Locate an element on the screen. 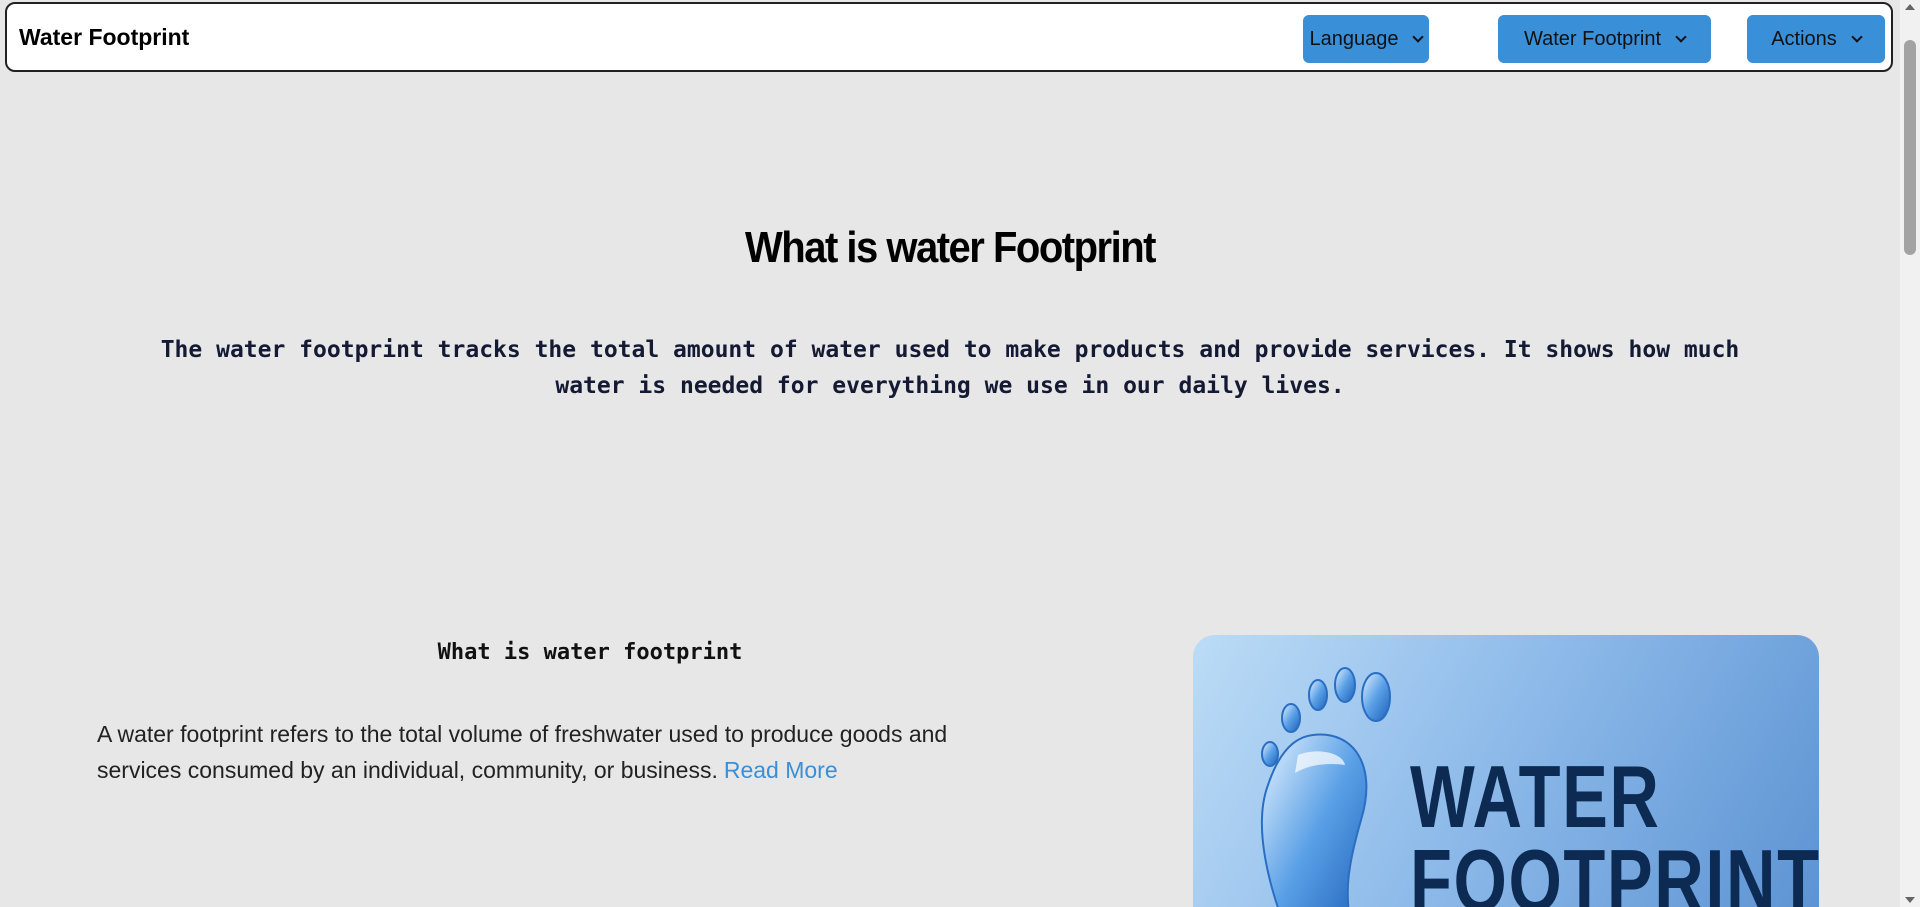  water-footprint-button-label: Water Footprint is located at coordinates (1592, 38).